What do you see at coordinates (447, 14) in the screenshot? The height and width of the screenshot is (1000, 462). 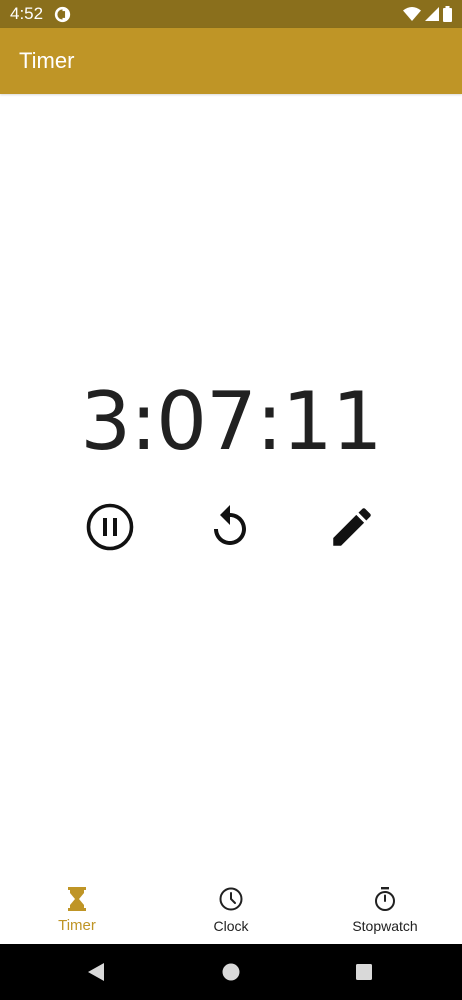 I see `battery-icon` at bounding box center [447, 14].